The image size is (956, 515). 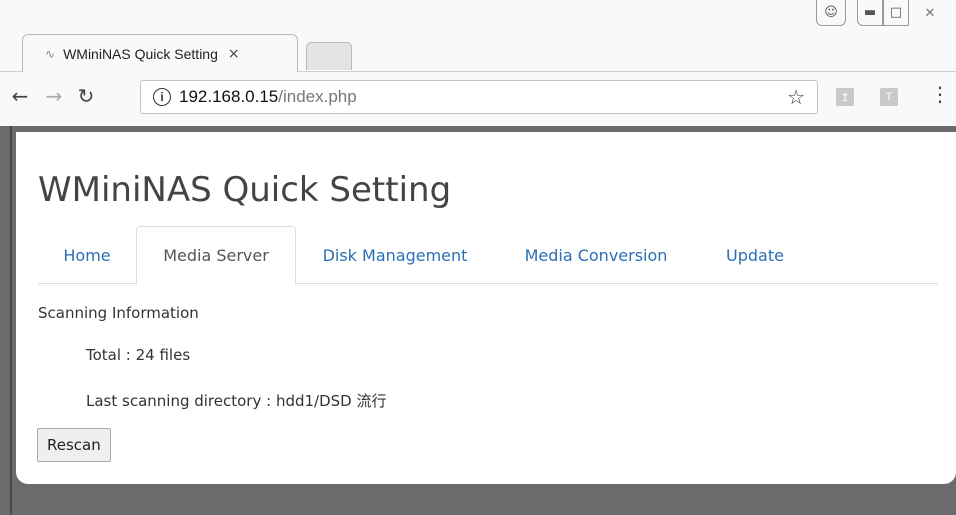 I want to click on user-icon: ☺, so click(x=831, y=13).